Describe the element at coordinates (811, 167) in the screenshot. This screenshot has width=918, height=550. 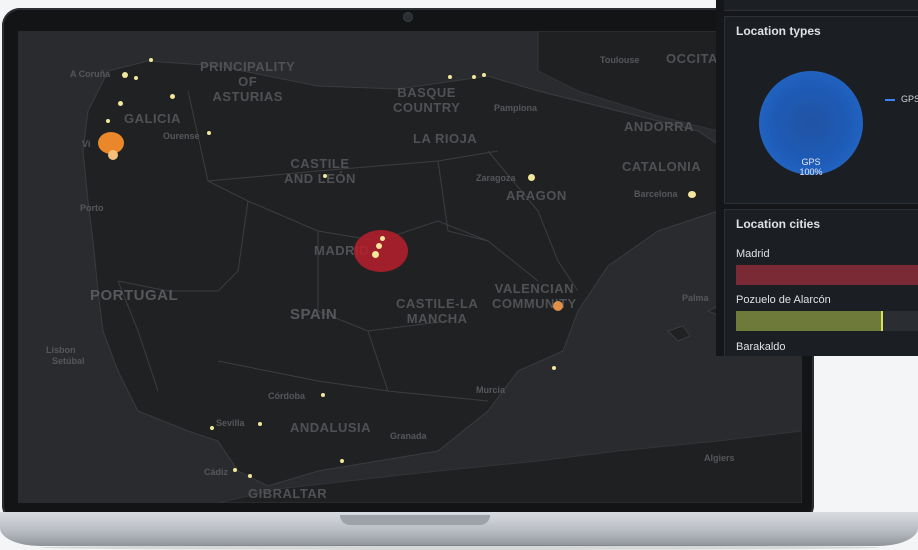
I see `pie-slice-label: GPS 100%` at that location.